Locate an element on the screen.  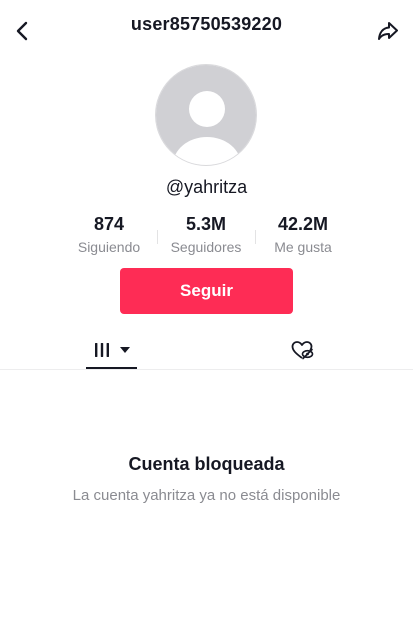
followers-label: Seguidores is located at coordinates (206, 247).